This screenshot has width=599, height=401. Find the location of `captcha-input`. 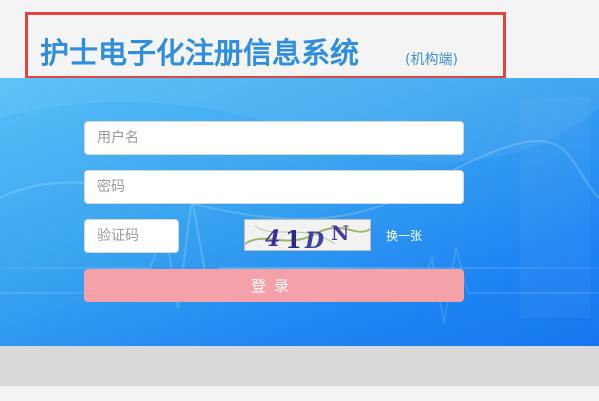

captcha-input is located at coordinates (131, 236).